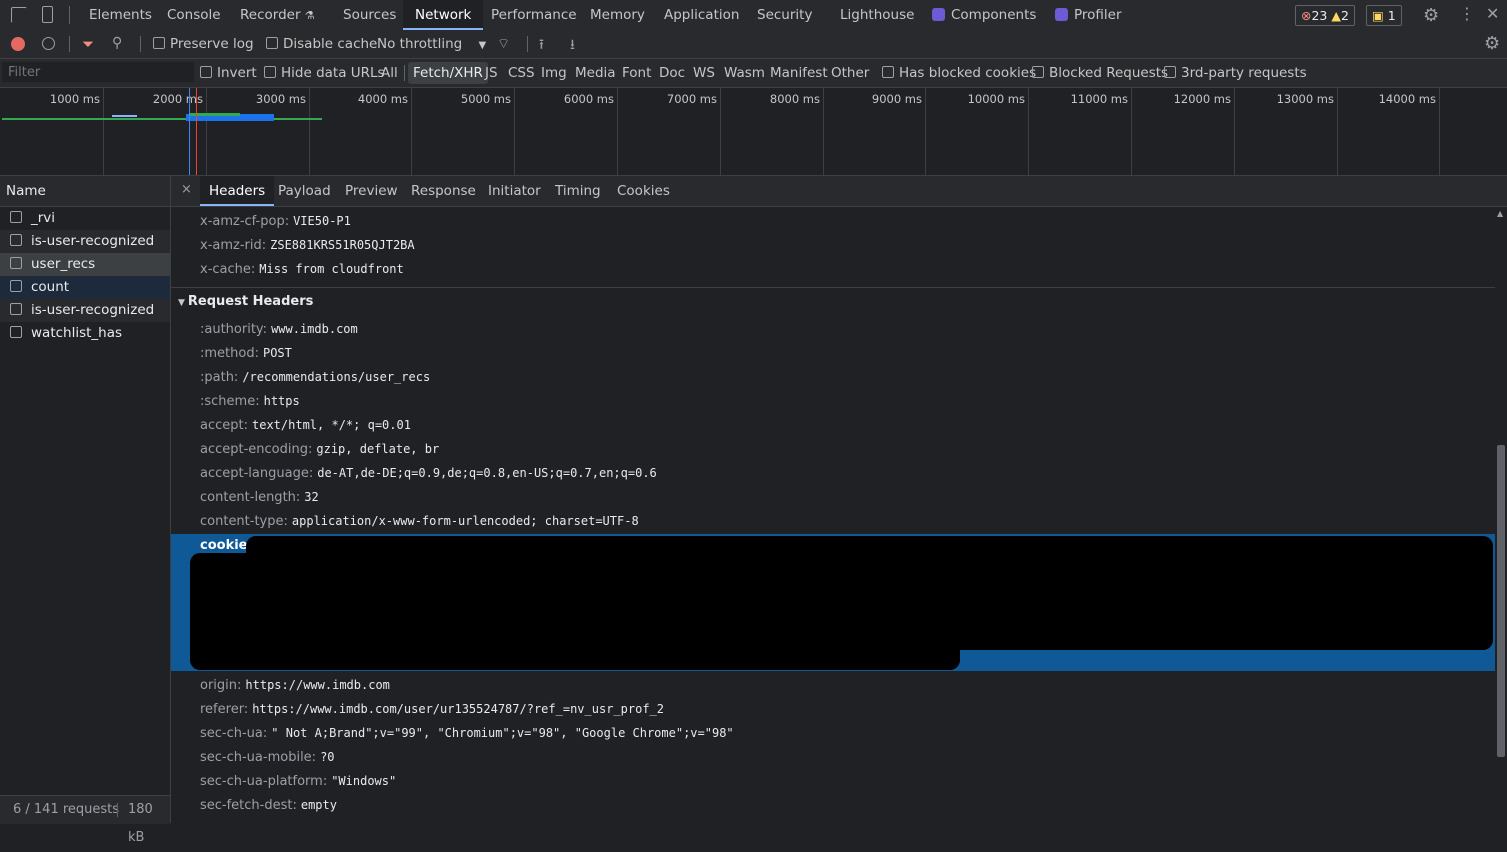  Describe the element at coordinates (850, 73) in the screenshot. I see `type-filter-other: Other` at that location.